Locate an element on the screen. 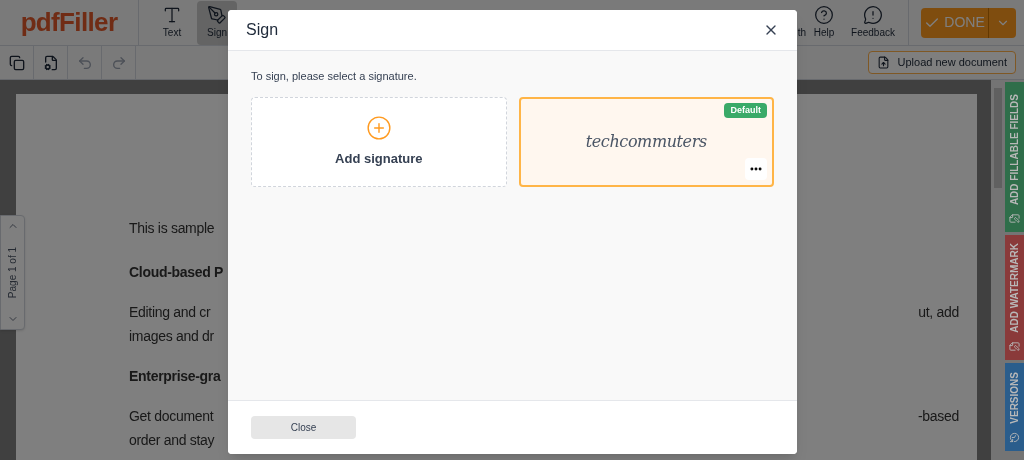  side-tab: ADD WATERMARK is located at coordinates (1014, 297).